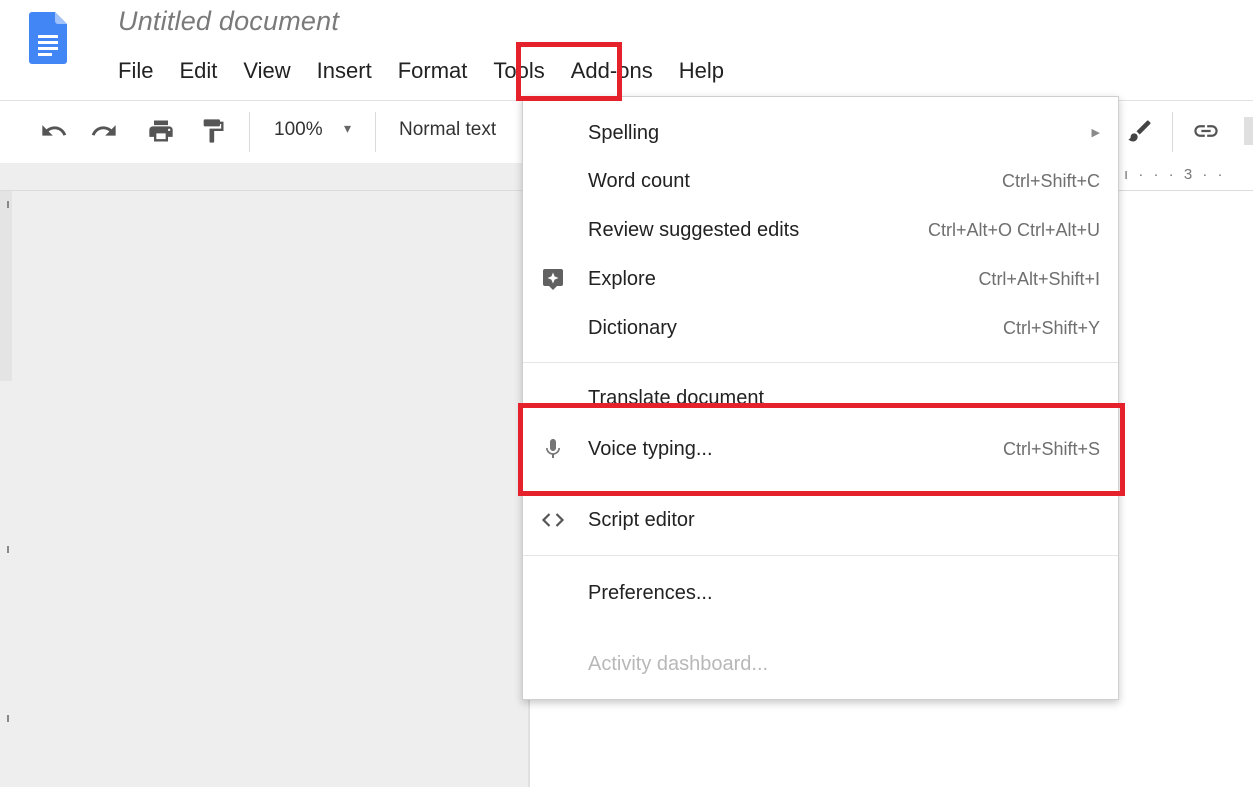 The width and height of the screenshot is (1253, 787). I want to click on ruler-ticks: ı · · · 3 · ·, so click(1175, 174).